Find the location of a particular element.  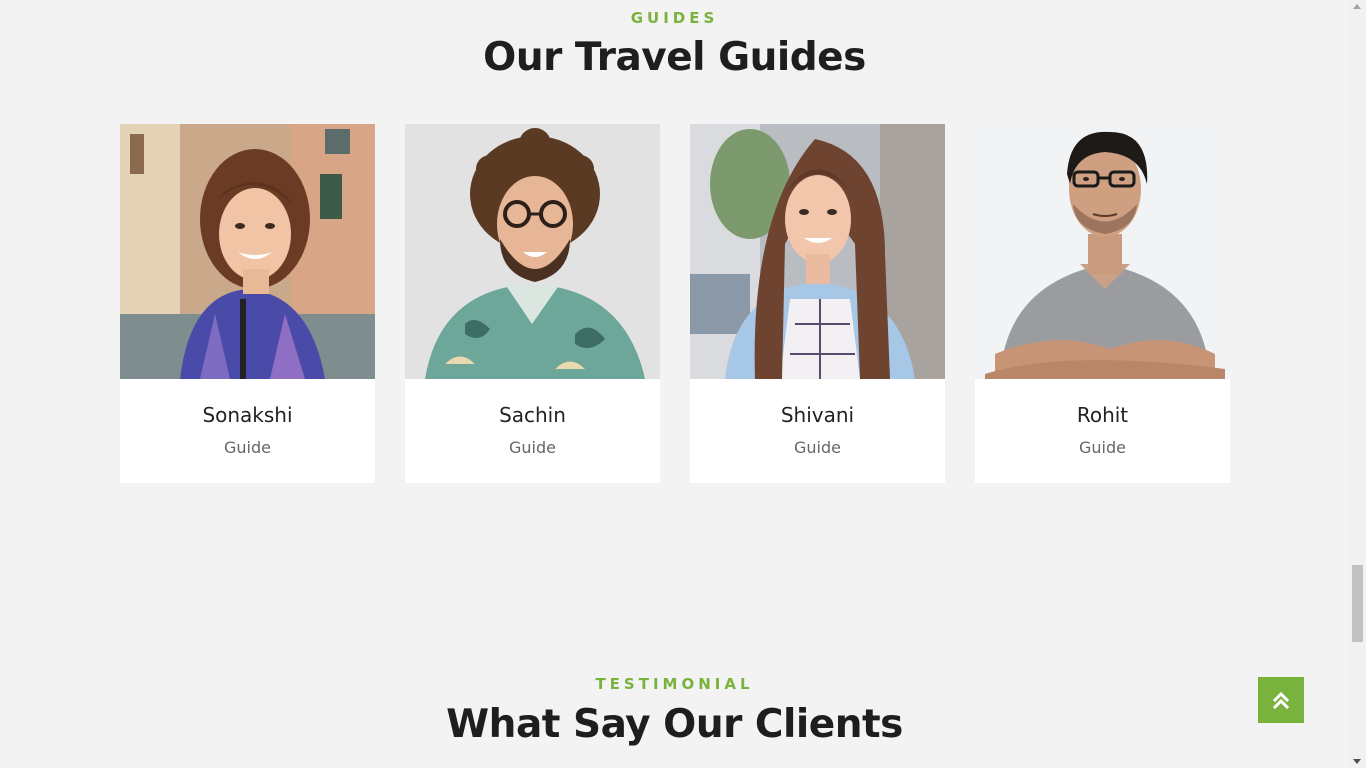

scroll-down-arrow-icon is located at coordinates (1357, 761).